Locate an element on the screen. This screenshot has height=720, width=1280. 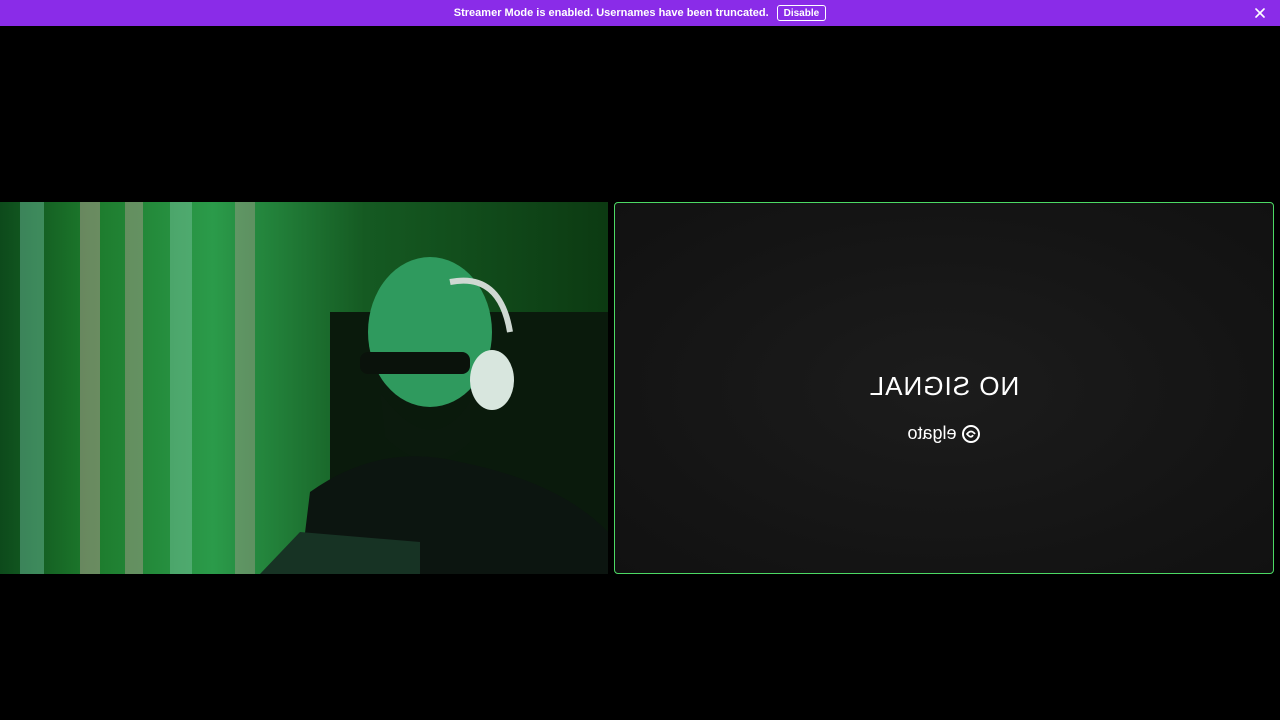
no-signal-label: NO SIGNAL is located at coordinates (944, 386).